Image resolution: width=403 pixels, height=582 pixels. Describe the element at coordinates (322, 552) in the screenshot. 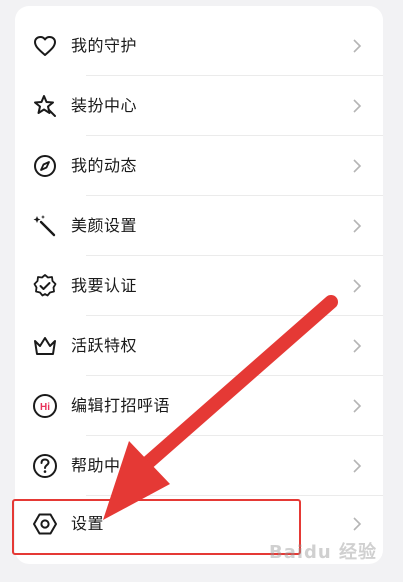

I see `watermark: Baidu 经验` at that location.